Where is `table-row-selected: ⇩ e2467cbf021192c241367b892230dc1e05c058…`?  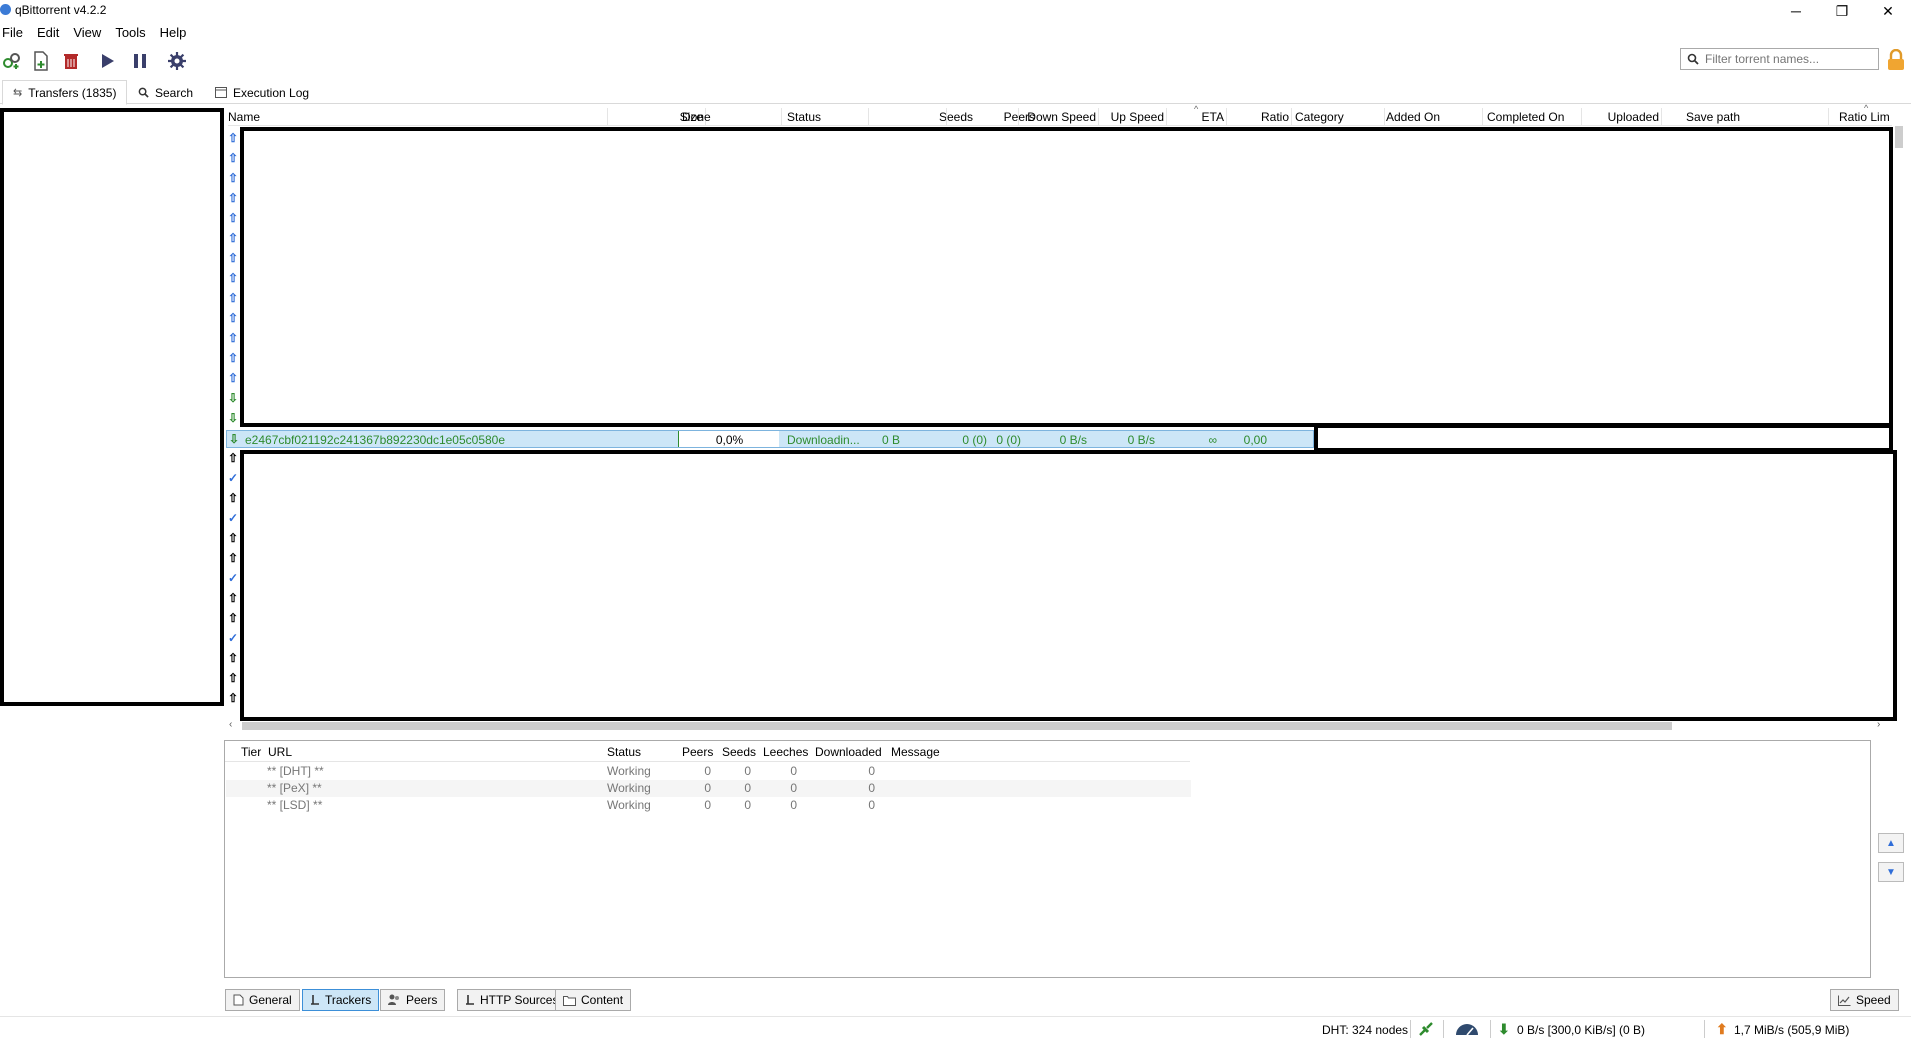
table-row-selected: ⇩ e2467cbf021192c241367b892230dc1e05c058… is located at coordinates (770, 439).